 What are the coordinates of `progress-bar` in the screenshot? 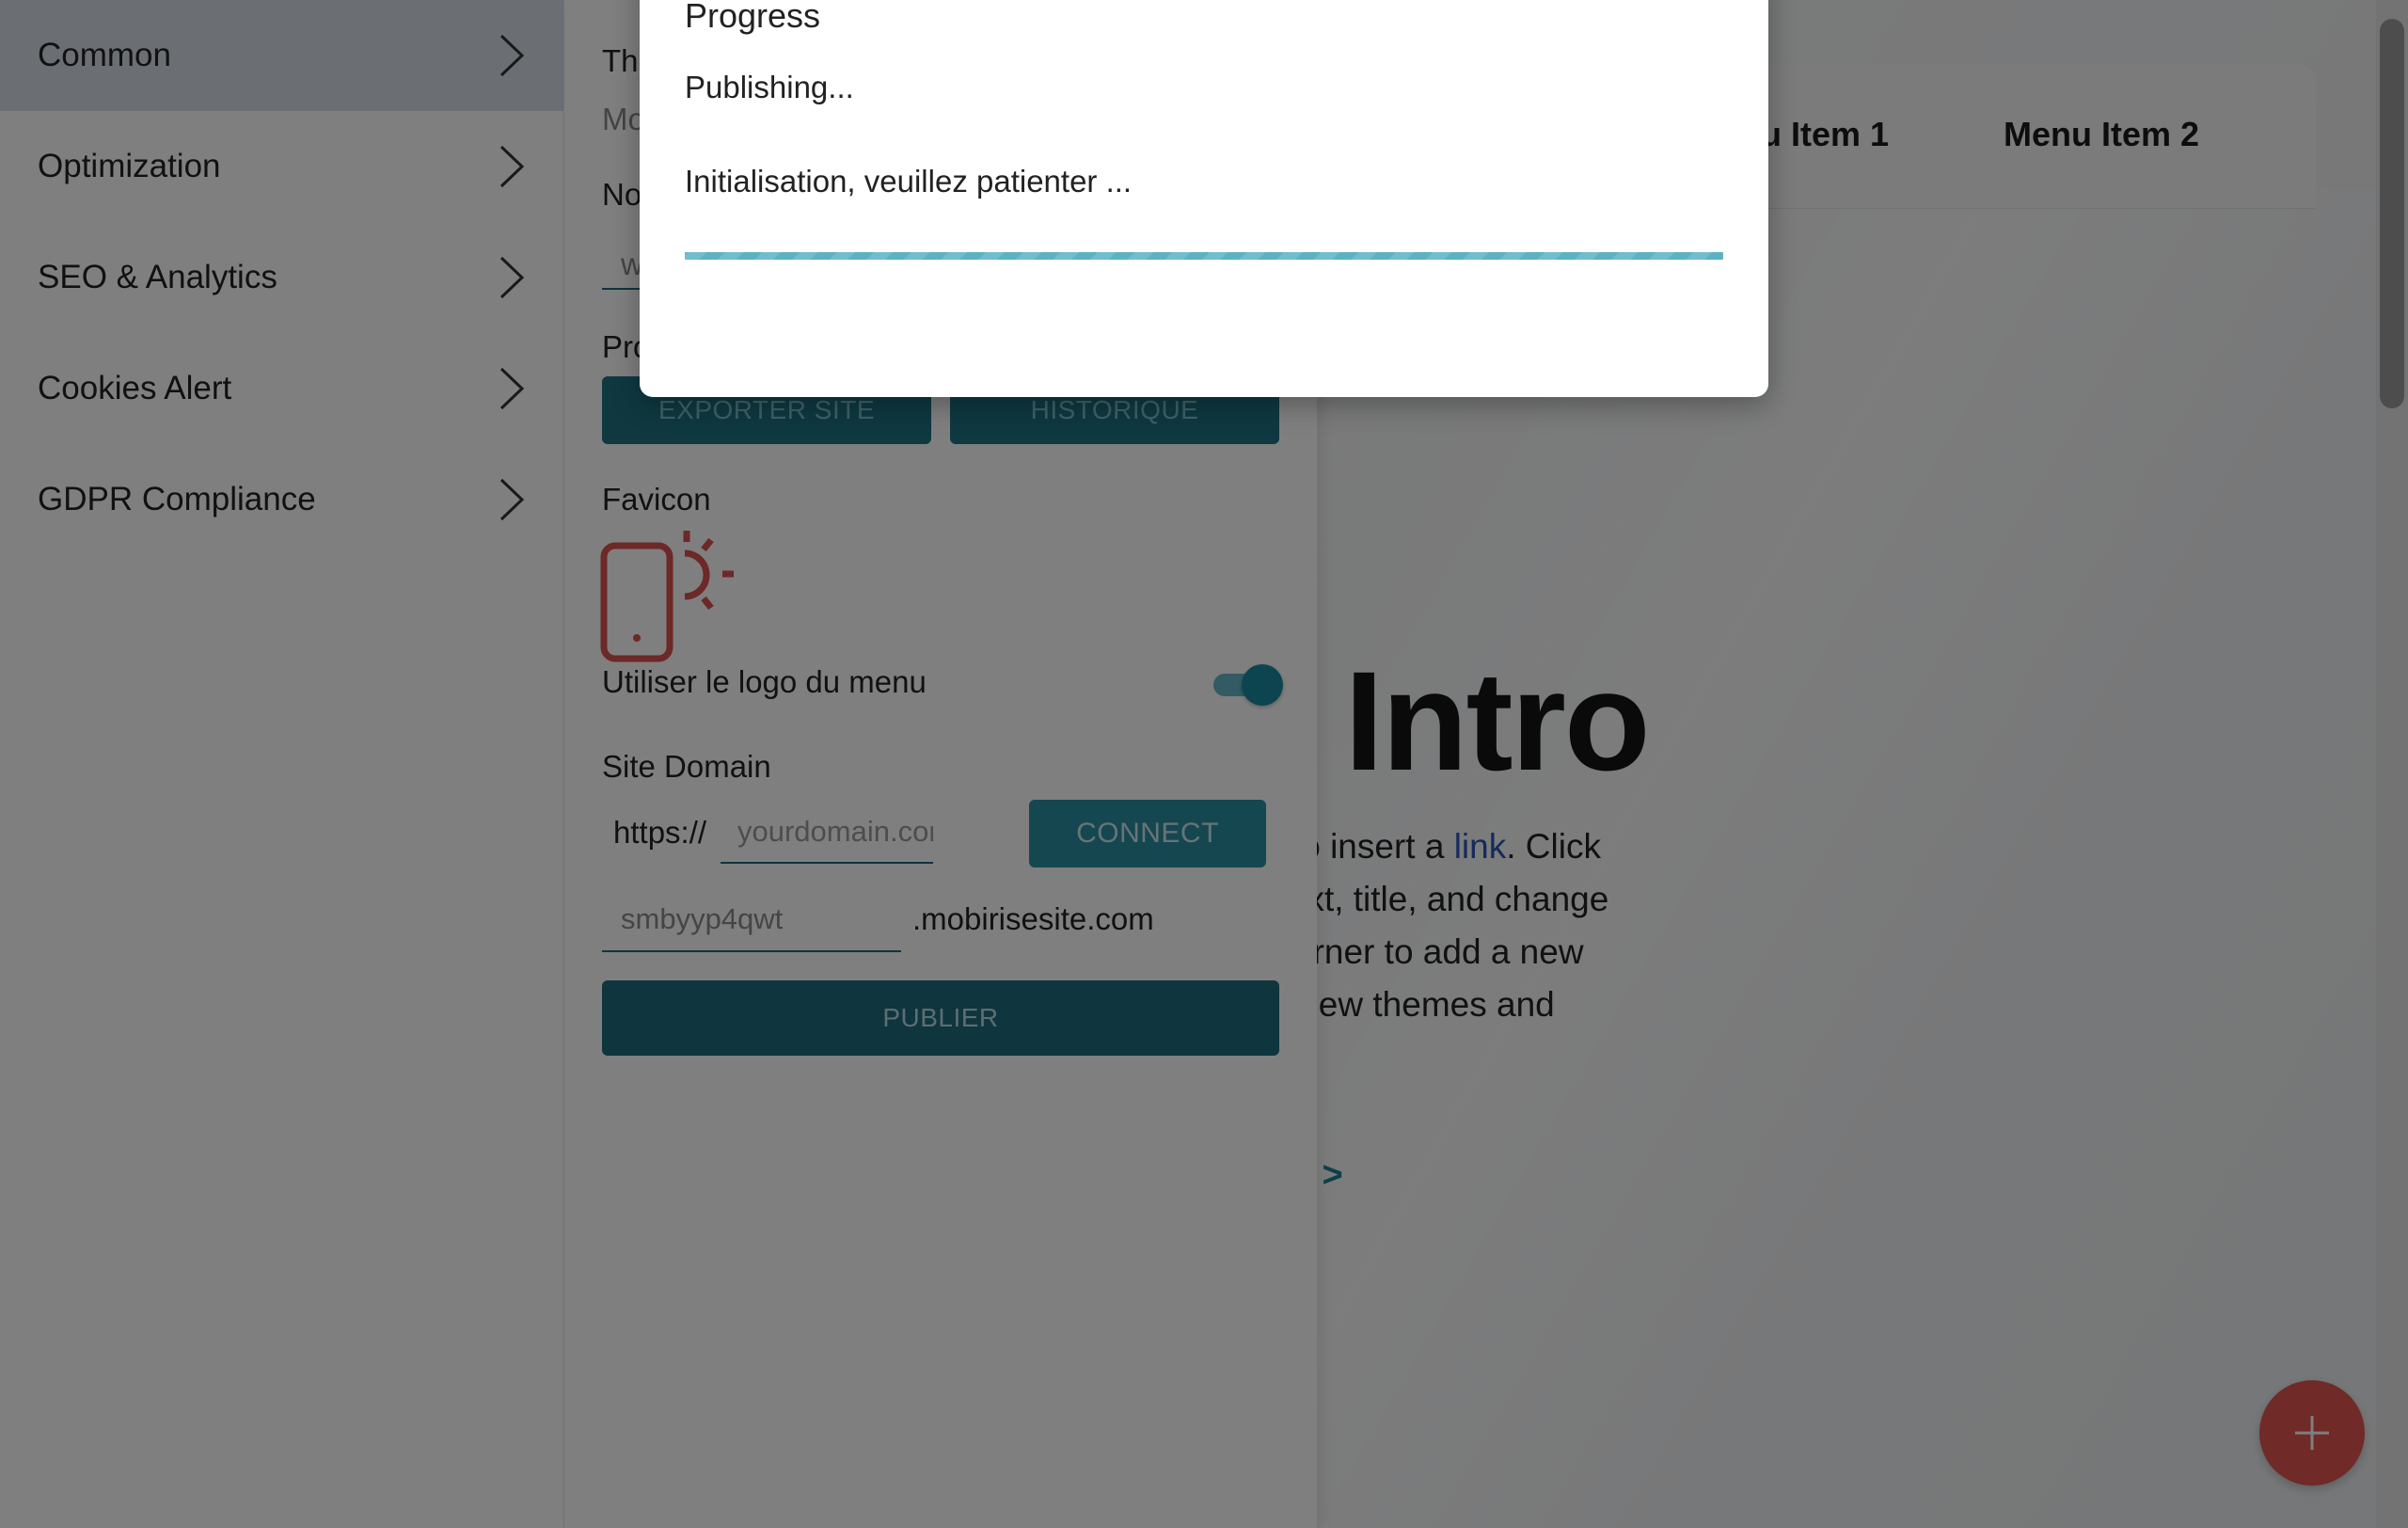 It's located at (1204, 256).